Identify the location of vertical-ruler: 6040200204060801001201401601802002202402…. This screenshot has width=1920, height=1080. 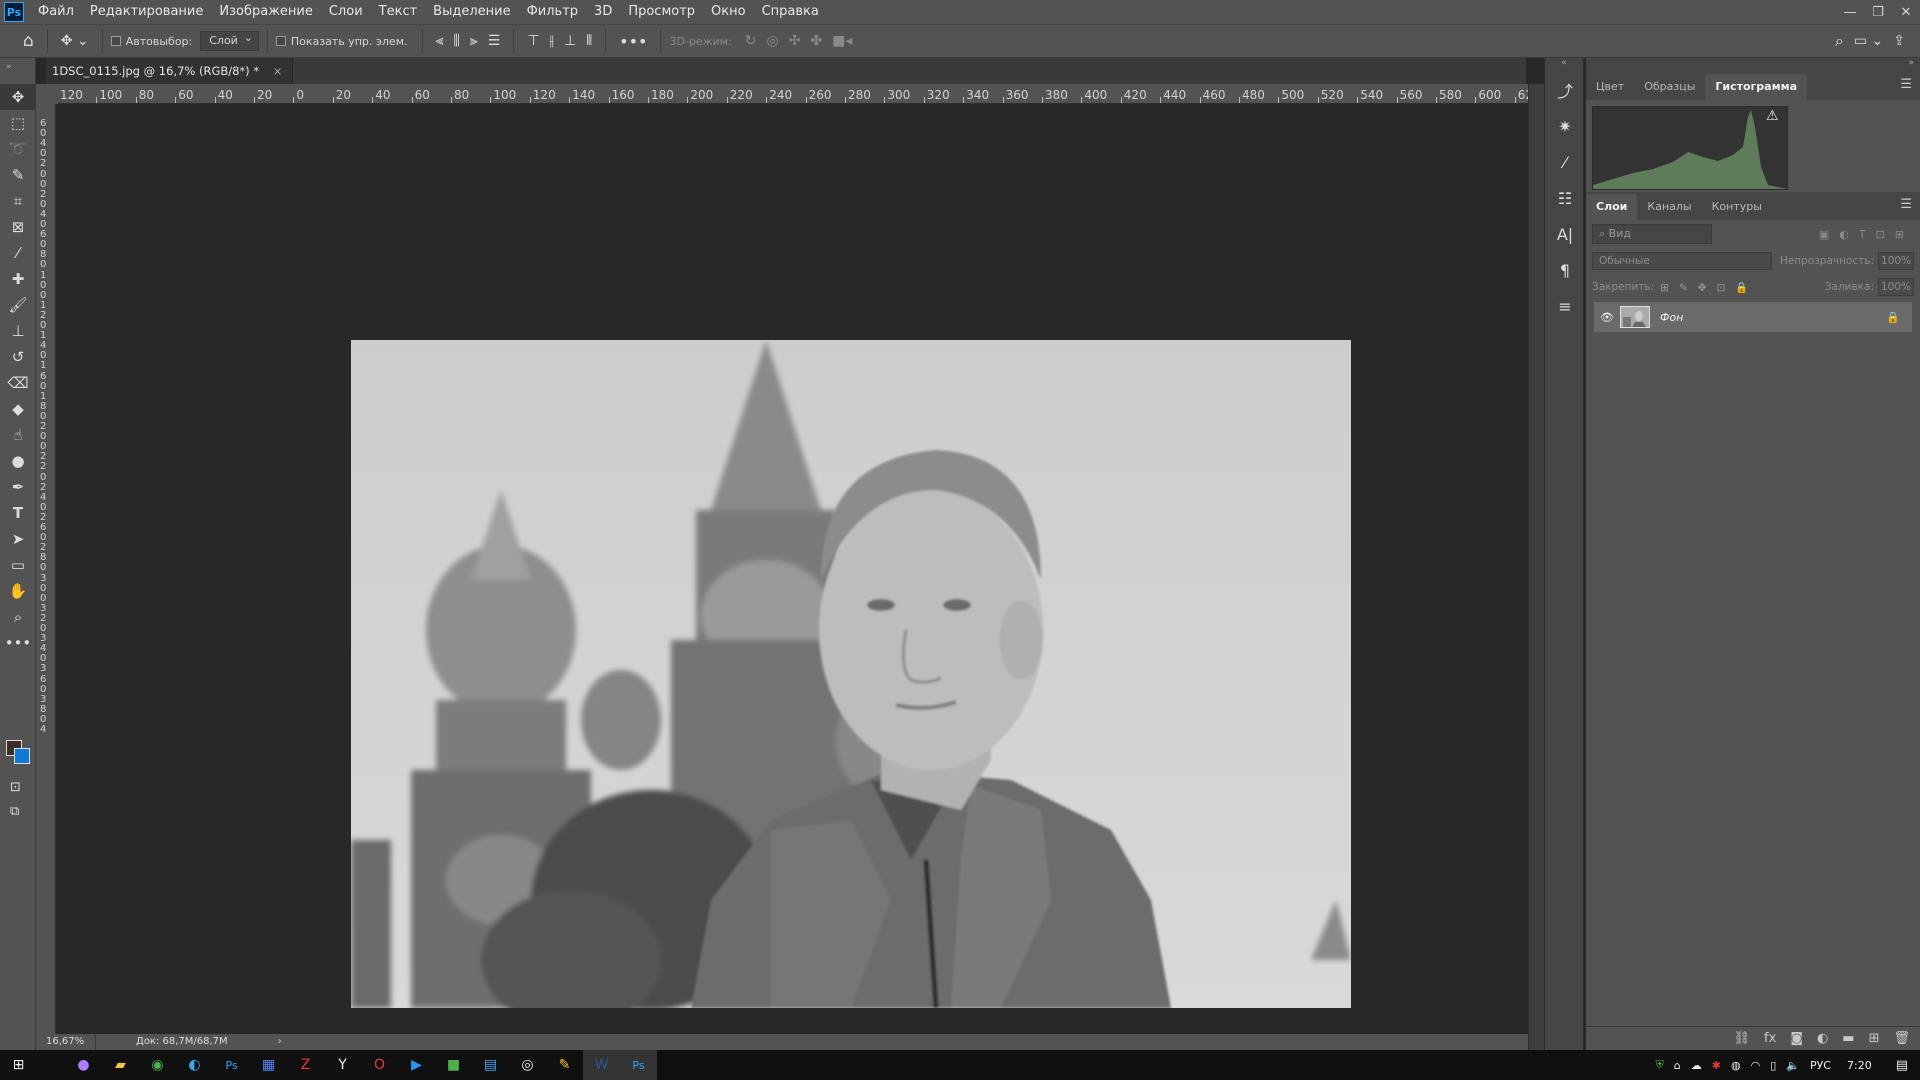
(46, 569).